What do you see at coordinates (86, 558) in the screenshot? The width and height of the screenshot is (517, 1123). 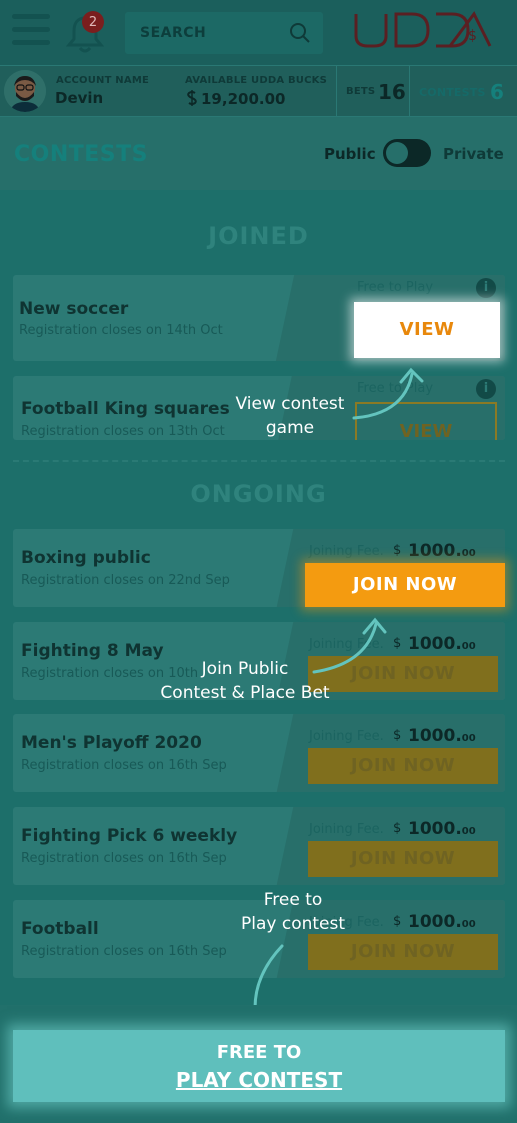 I see `contest-name: Boxing public` at bounding box center [86, 558].